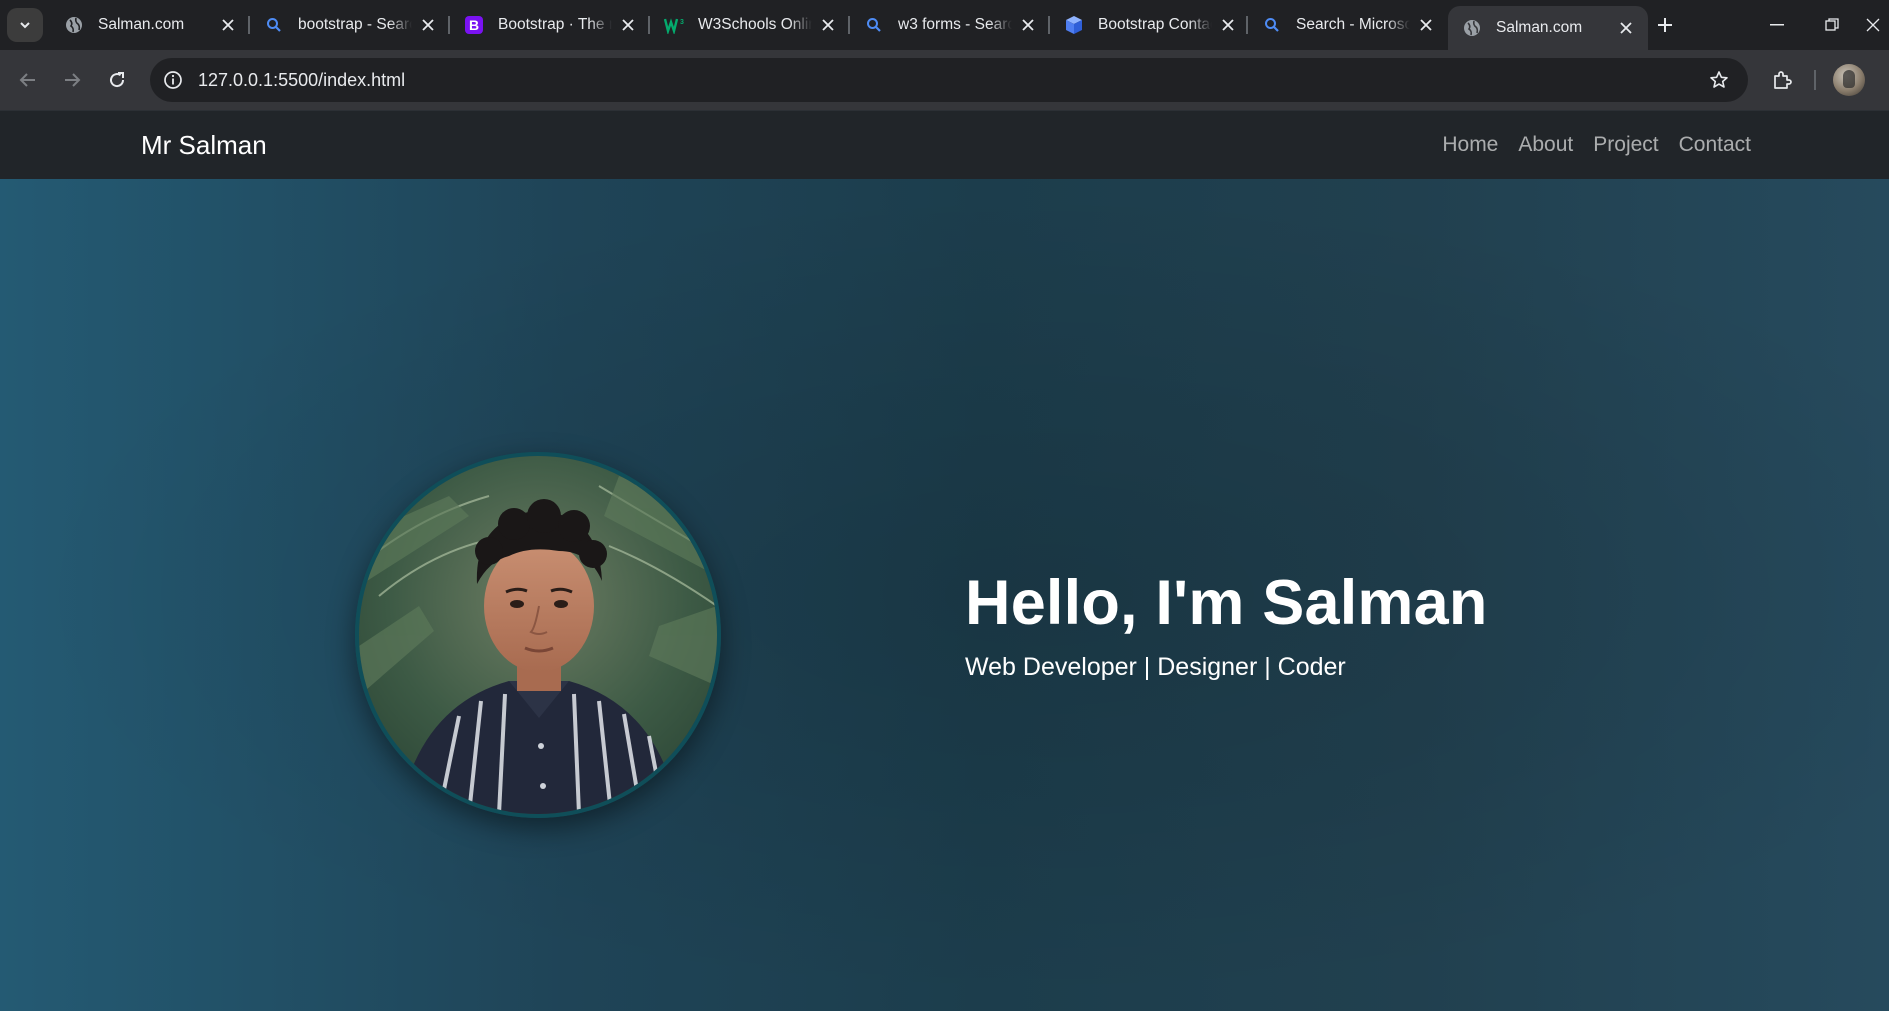  I want to click on chevron-down-icon, so click(25, 25).